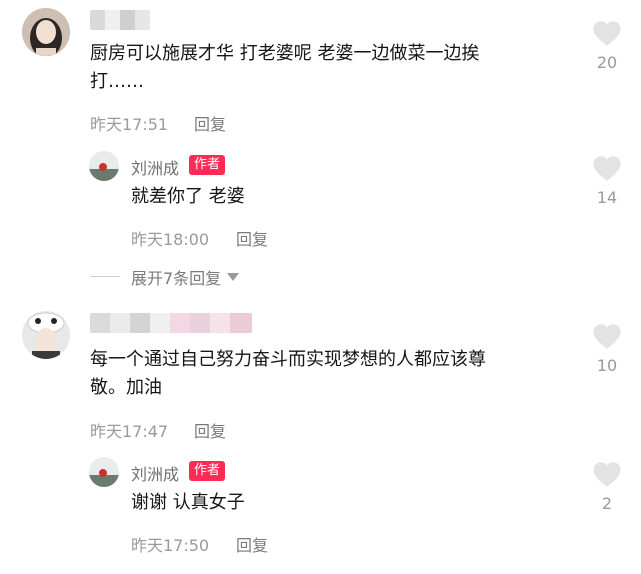 Image resolution: width=641 pixels, height=574 pixels. Describe the element at coordinates (288, 373) in the screenshot. I see `comment-text: 每一个通过自己努力奋斗而实现梦想的人都应该尊 敬。加油` at that location.